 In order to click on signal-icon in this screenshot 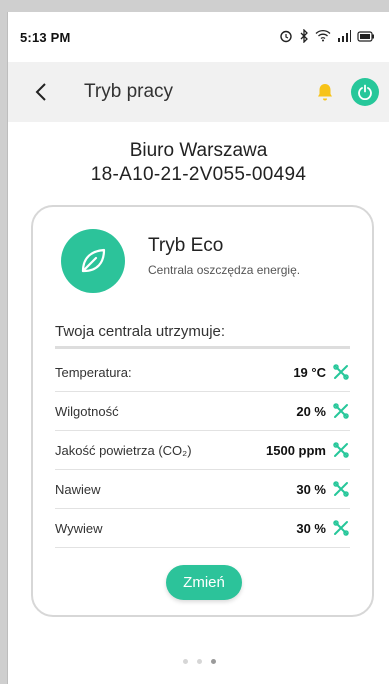, I will do `click(344, 37)`.